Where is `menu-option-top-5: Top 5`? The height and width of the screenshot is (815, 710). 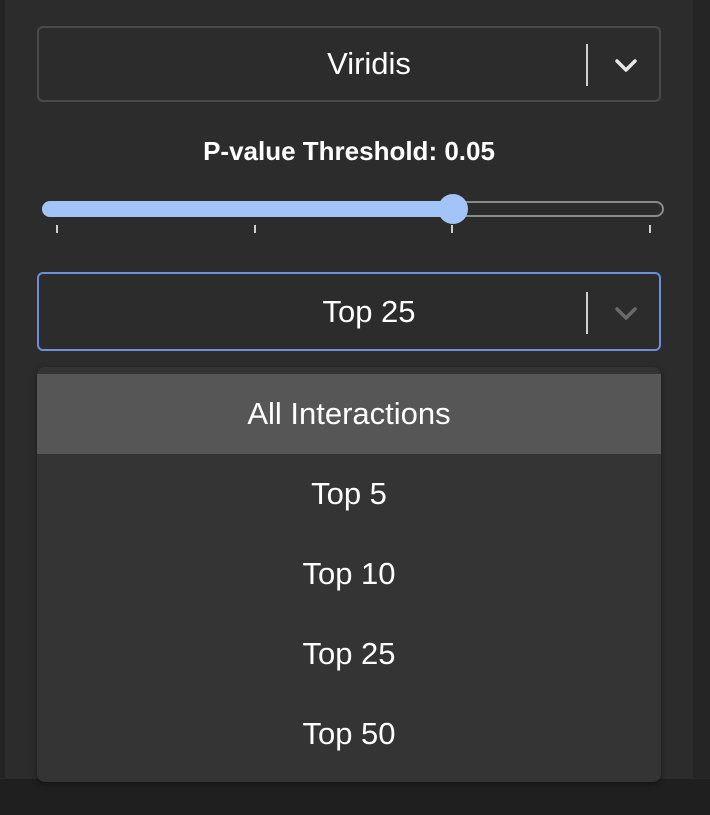 menu-option-top-5: Top 5 is located at coordinates (349, 494).